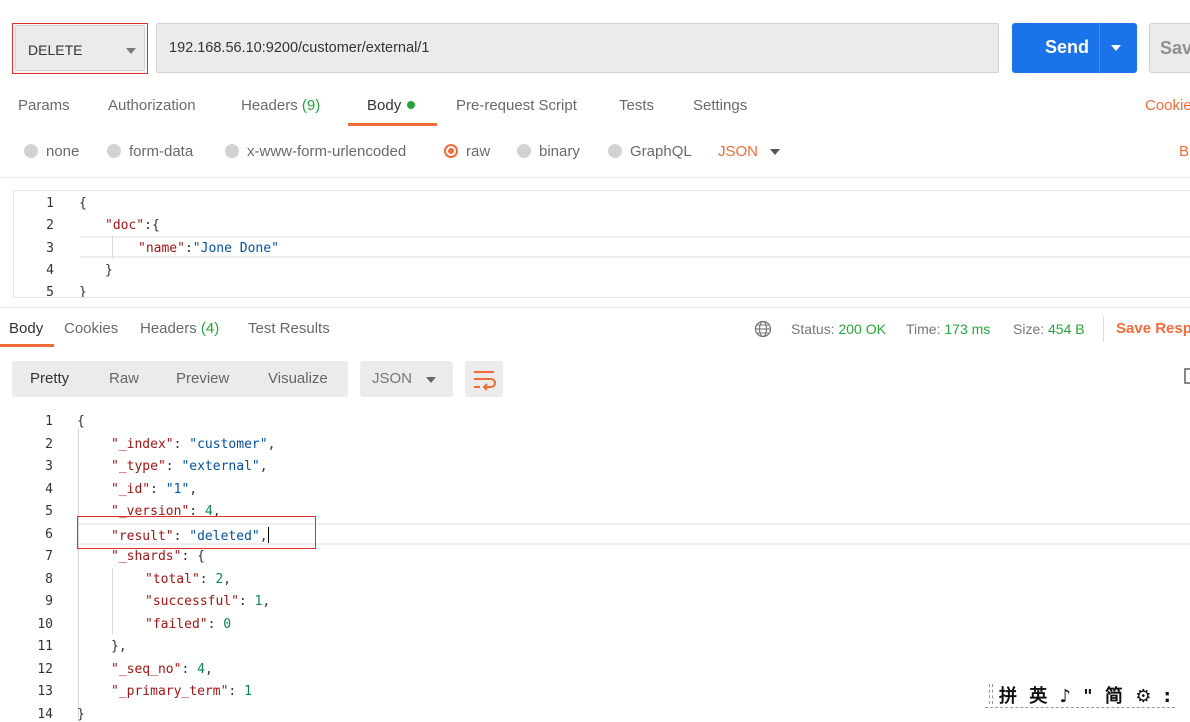 The width and height of the screenshot is (1190, 722). I want to click on json-key: "_primary_term", so click(170, 691).